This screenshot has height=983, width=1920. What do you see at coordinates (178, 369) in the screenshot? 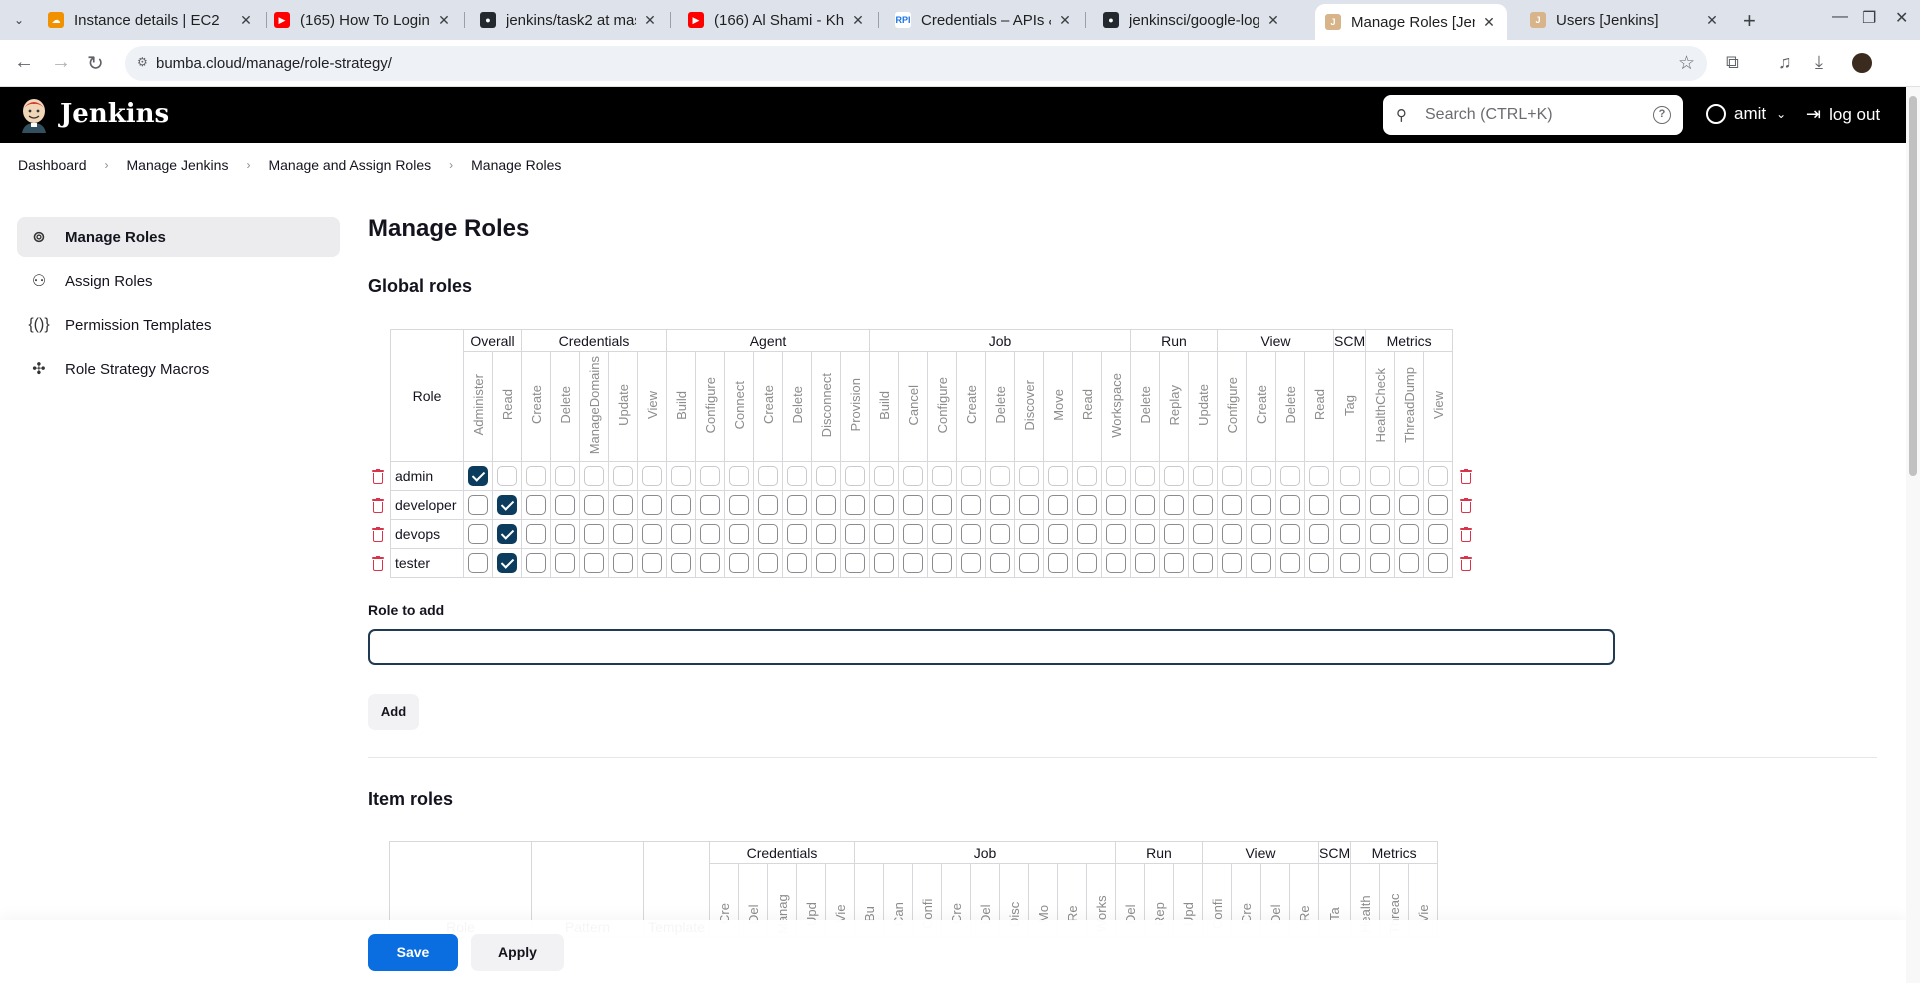
I see `sidebar-item-role-strategy-macros: ✣ Role Strategy Macros` at bounding box center [178, 369].